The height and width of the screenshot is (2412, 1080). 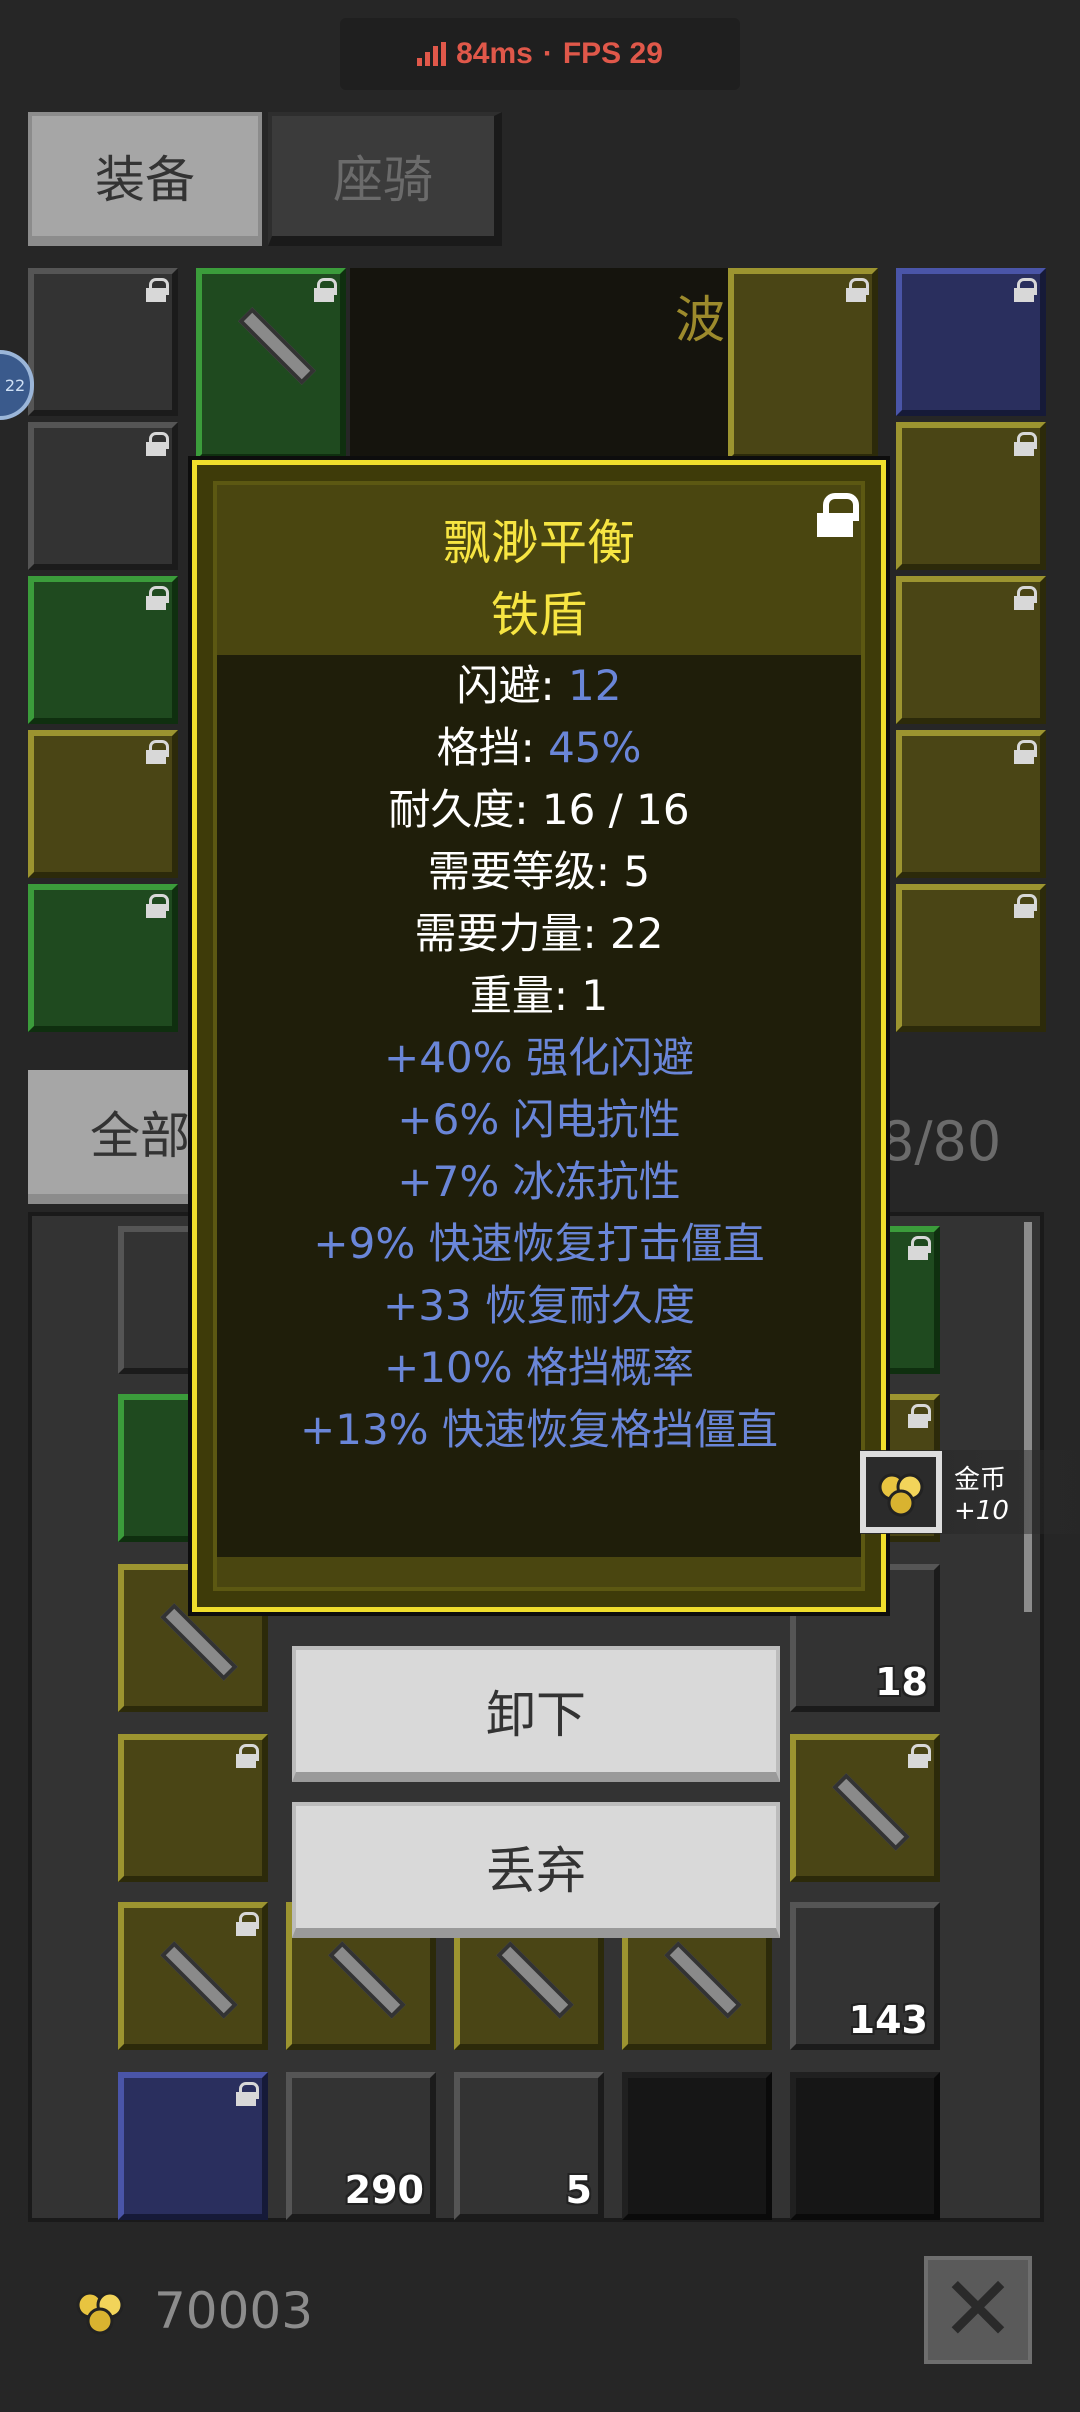 I want to click on modifier: +9% 快速恢复打击僵直, so click(x=539, y=1243).